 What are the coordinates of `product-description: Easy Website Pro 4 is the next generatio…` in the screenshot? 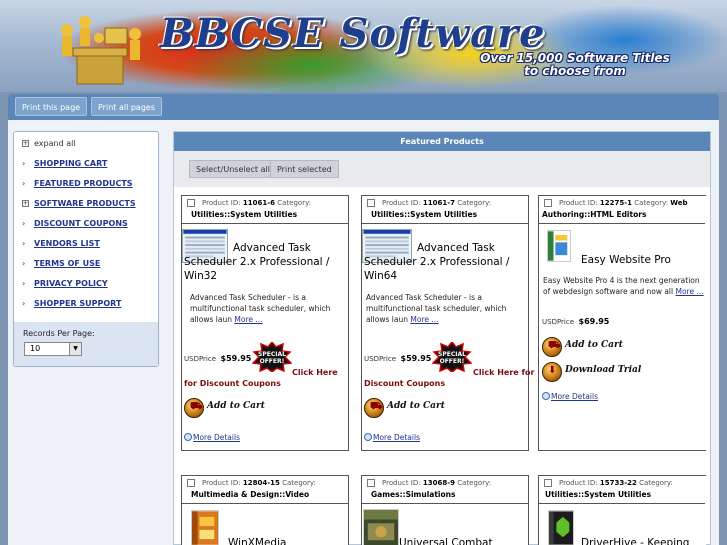 It's located at (623, 286).